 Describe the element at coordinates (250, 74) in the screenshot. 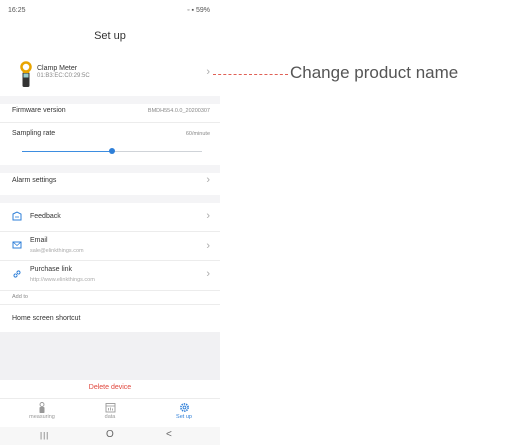

I see `callout-line` at that location.